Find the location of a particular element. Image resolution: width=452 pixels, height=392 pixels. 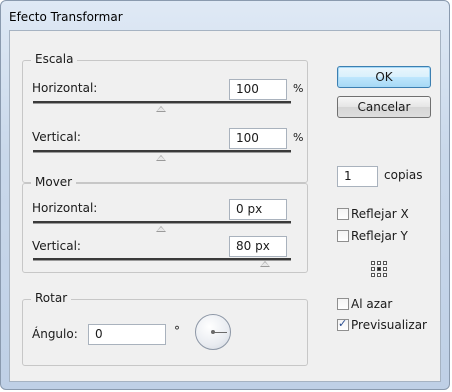

ref-point-middle-right is located at coordinates (385, 269).